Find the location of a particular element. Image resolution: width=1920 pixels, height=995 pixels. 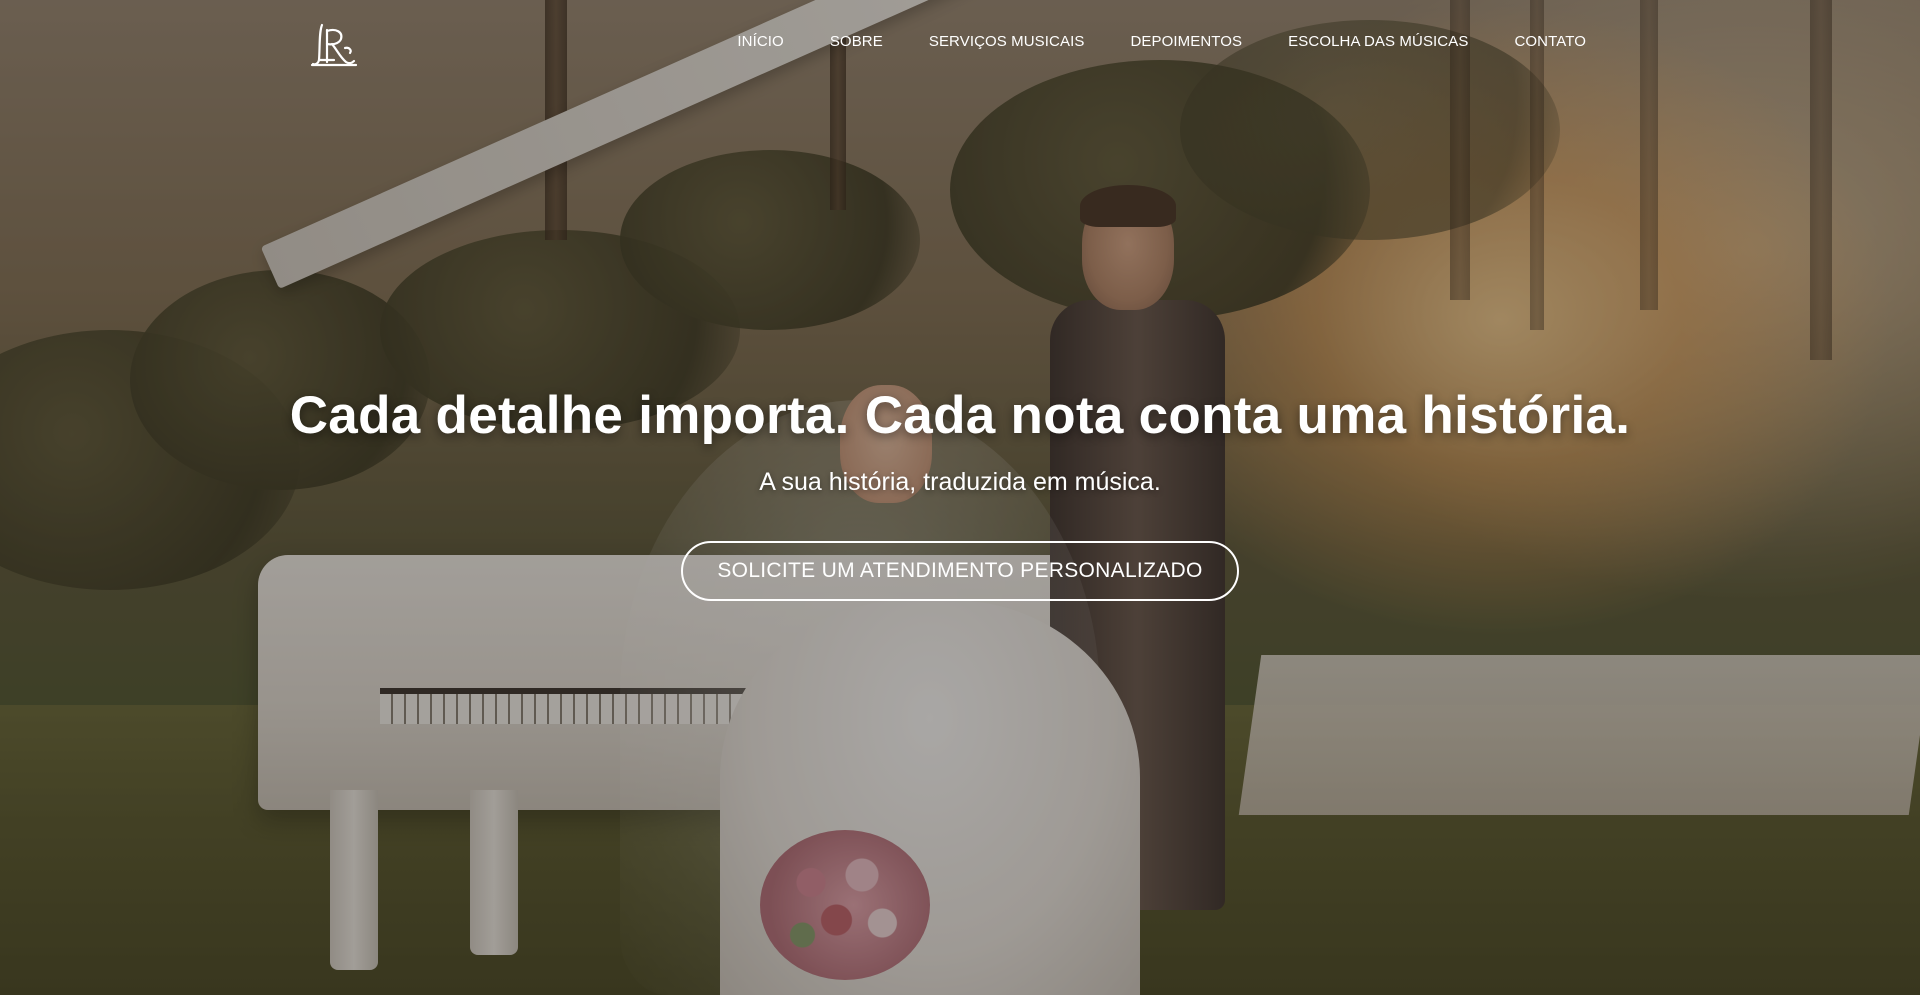

nav-item-inicio: INÍCIO is located at coordinates (760, 41).